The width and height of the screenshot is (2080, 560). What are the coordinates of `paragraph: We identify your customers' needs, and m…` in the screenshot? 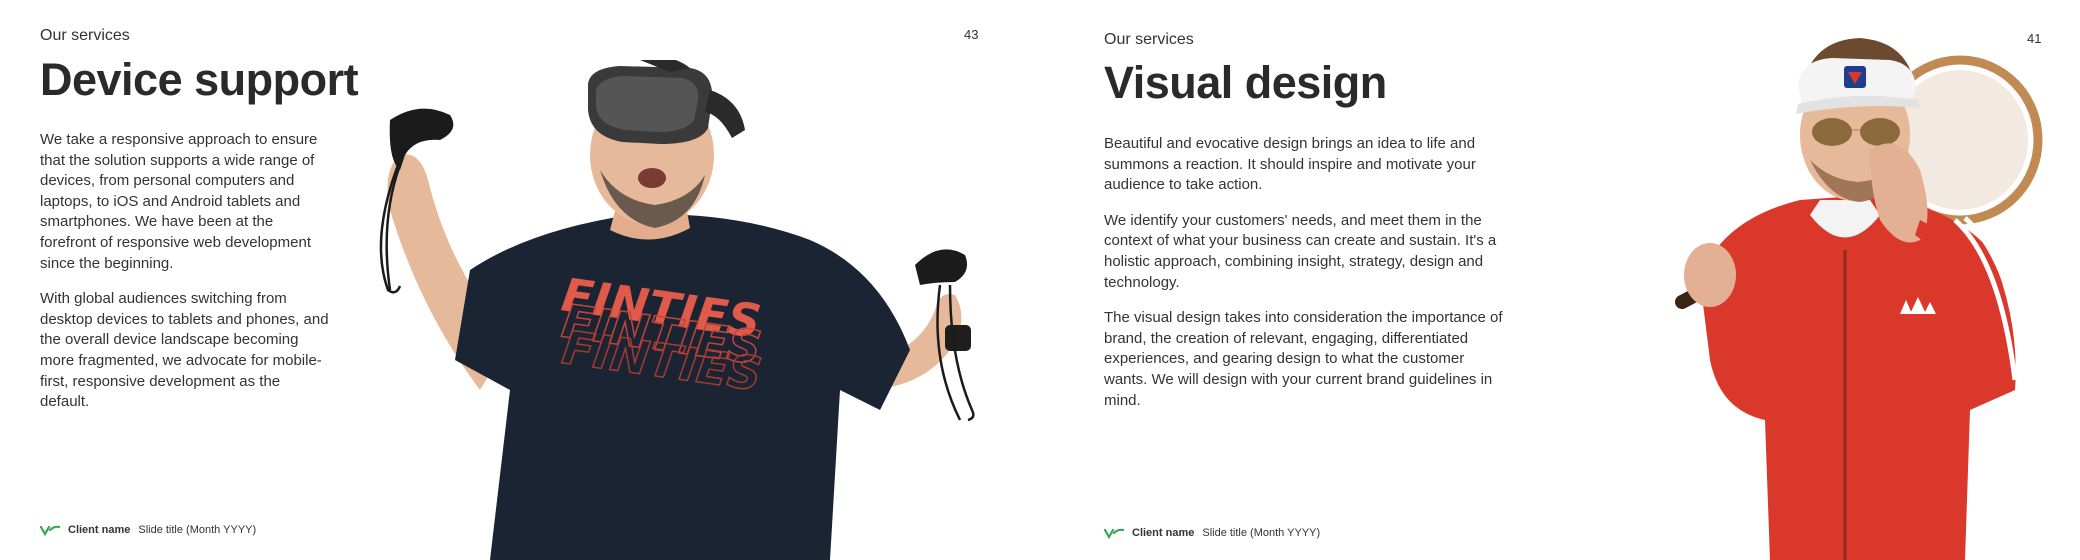 It's located at (1300, 251).